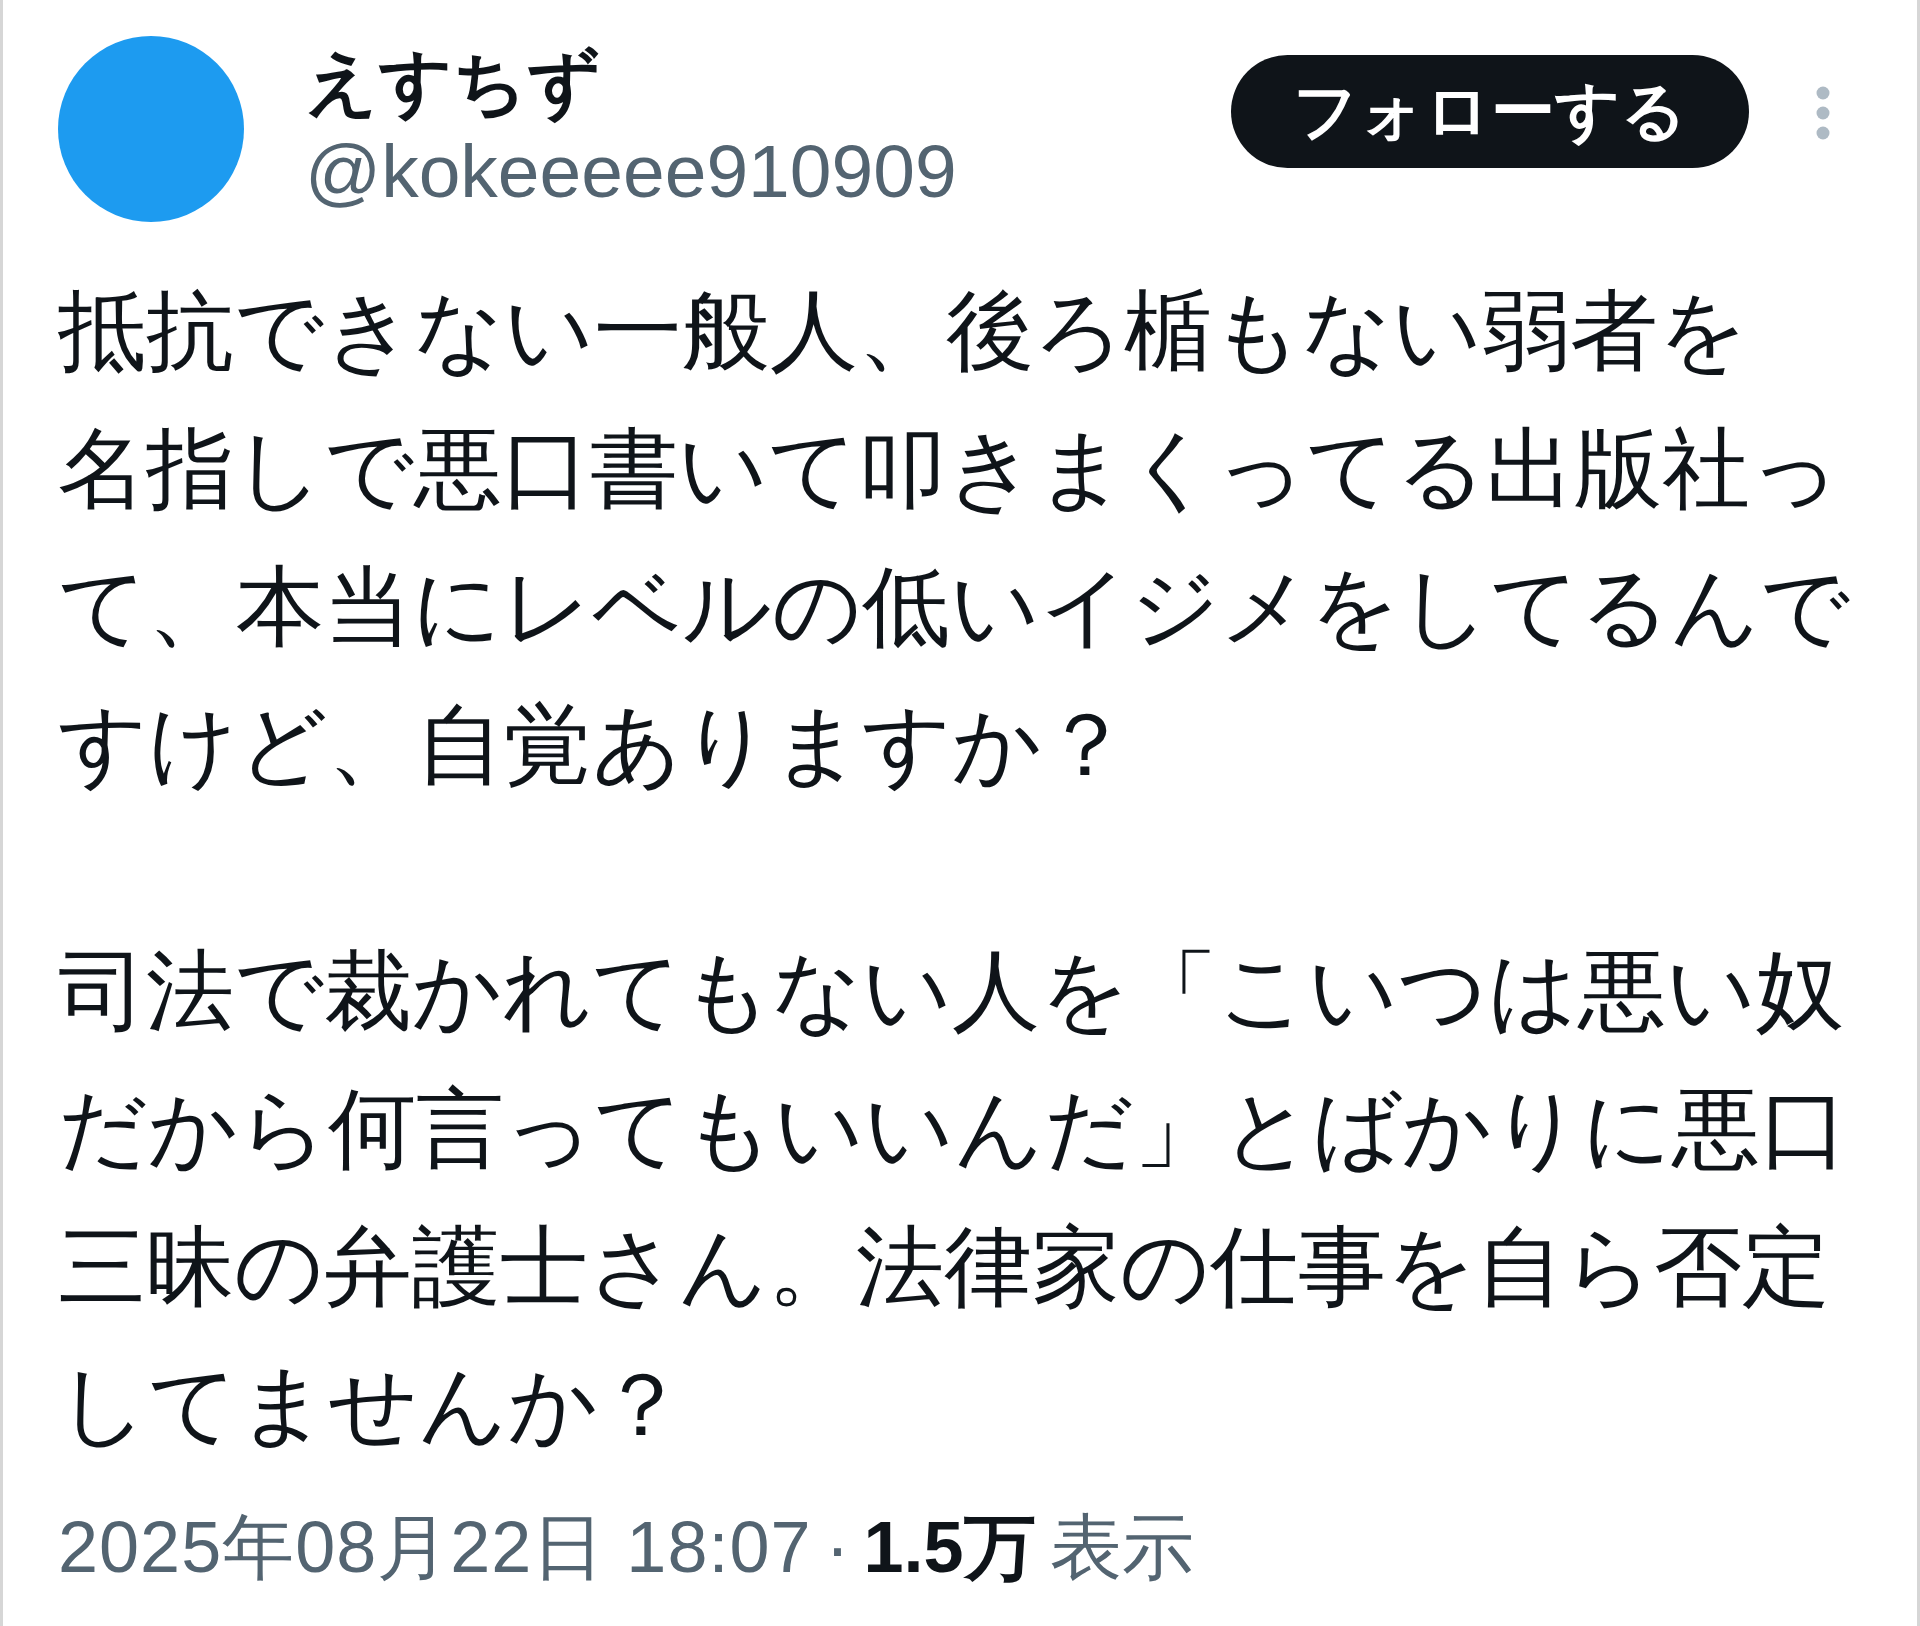  What do you see at coordinates (435, 1547) in the screenshot?
I see `timestamp: 2025年08月22日 18:07` at bounding box center [435, 1547].